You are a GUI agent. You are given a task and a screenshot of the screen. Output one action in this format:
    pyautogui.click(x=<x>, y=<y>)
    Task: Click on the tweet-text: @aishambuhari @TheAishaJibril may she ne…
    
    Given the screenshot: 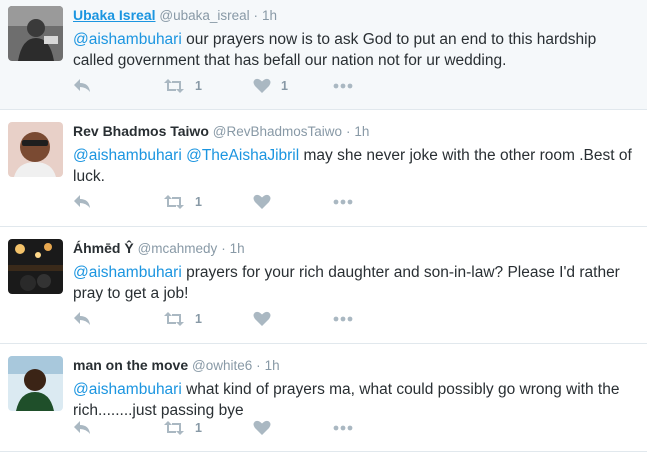 What is the action you would take?
    pyautogui.click(x=353, y=166)
    